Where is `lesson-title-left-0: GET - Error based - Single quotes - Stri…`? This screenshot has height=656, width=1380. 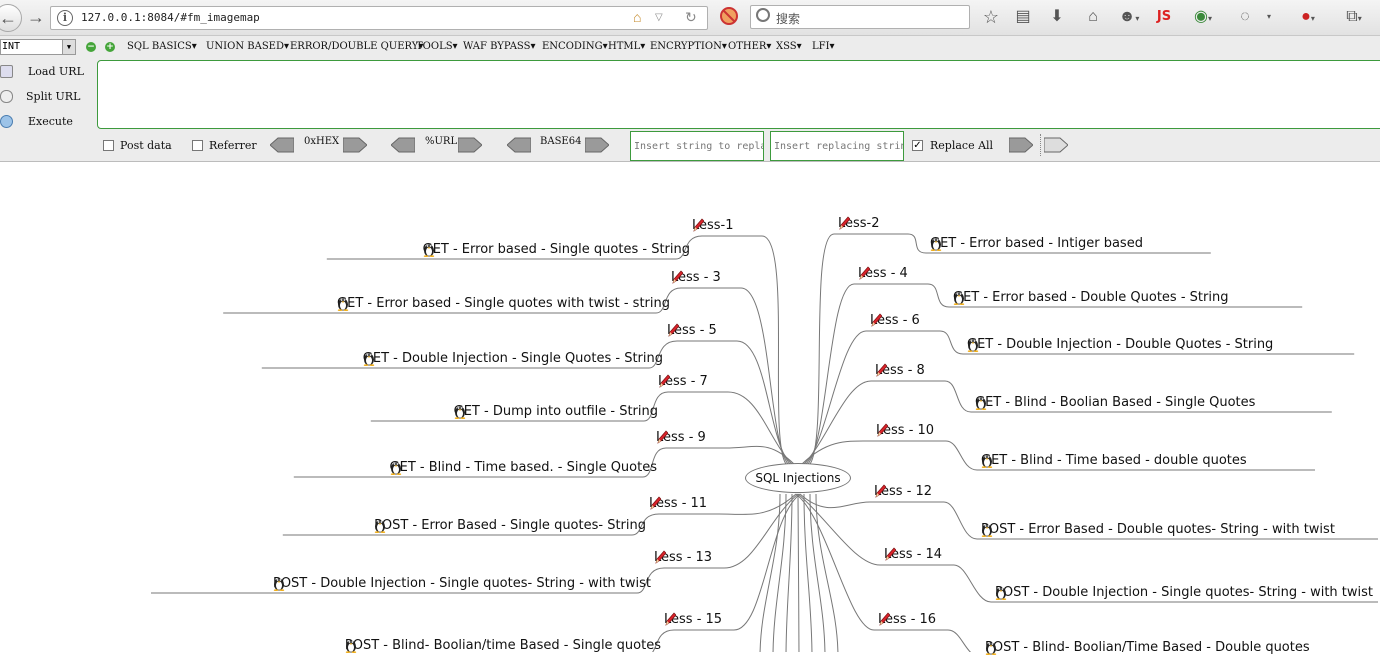
lesson-title-left-0: GET - Error based - Single quotes - Stri… is located at coordinates (556, 250).